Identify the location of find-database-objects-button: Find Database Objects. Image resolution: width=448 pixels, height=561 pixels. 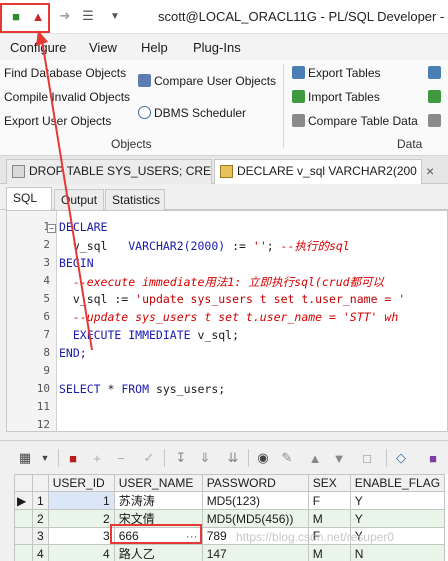
(65, 73).